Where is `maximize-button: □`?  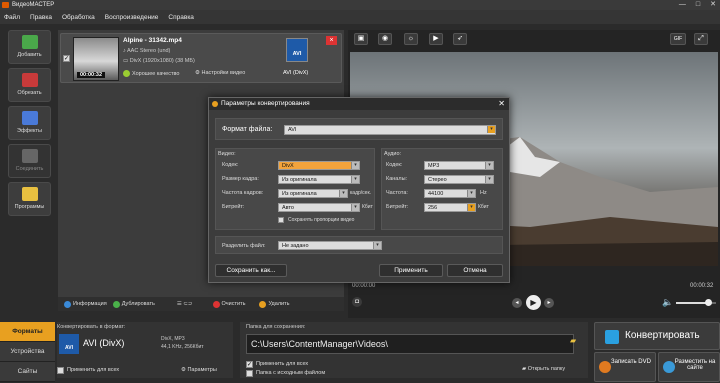 maximize-button: □ is located at coordinates (698, 5).